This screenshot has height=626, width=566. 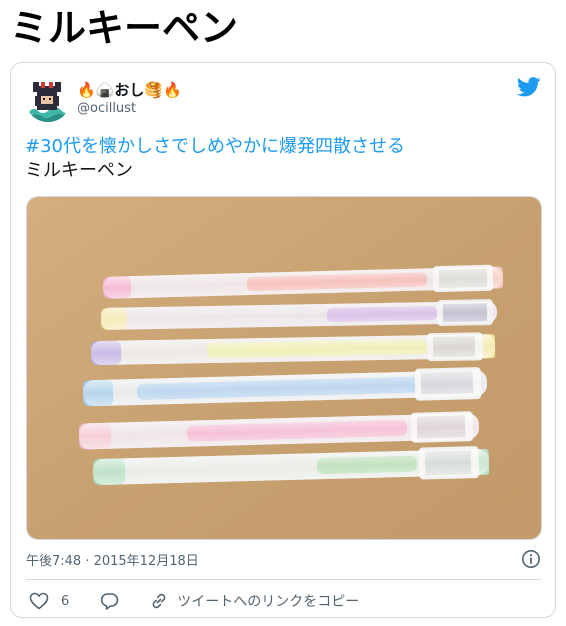 I want to click on avatar, so click(x=48, y=99).